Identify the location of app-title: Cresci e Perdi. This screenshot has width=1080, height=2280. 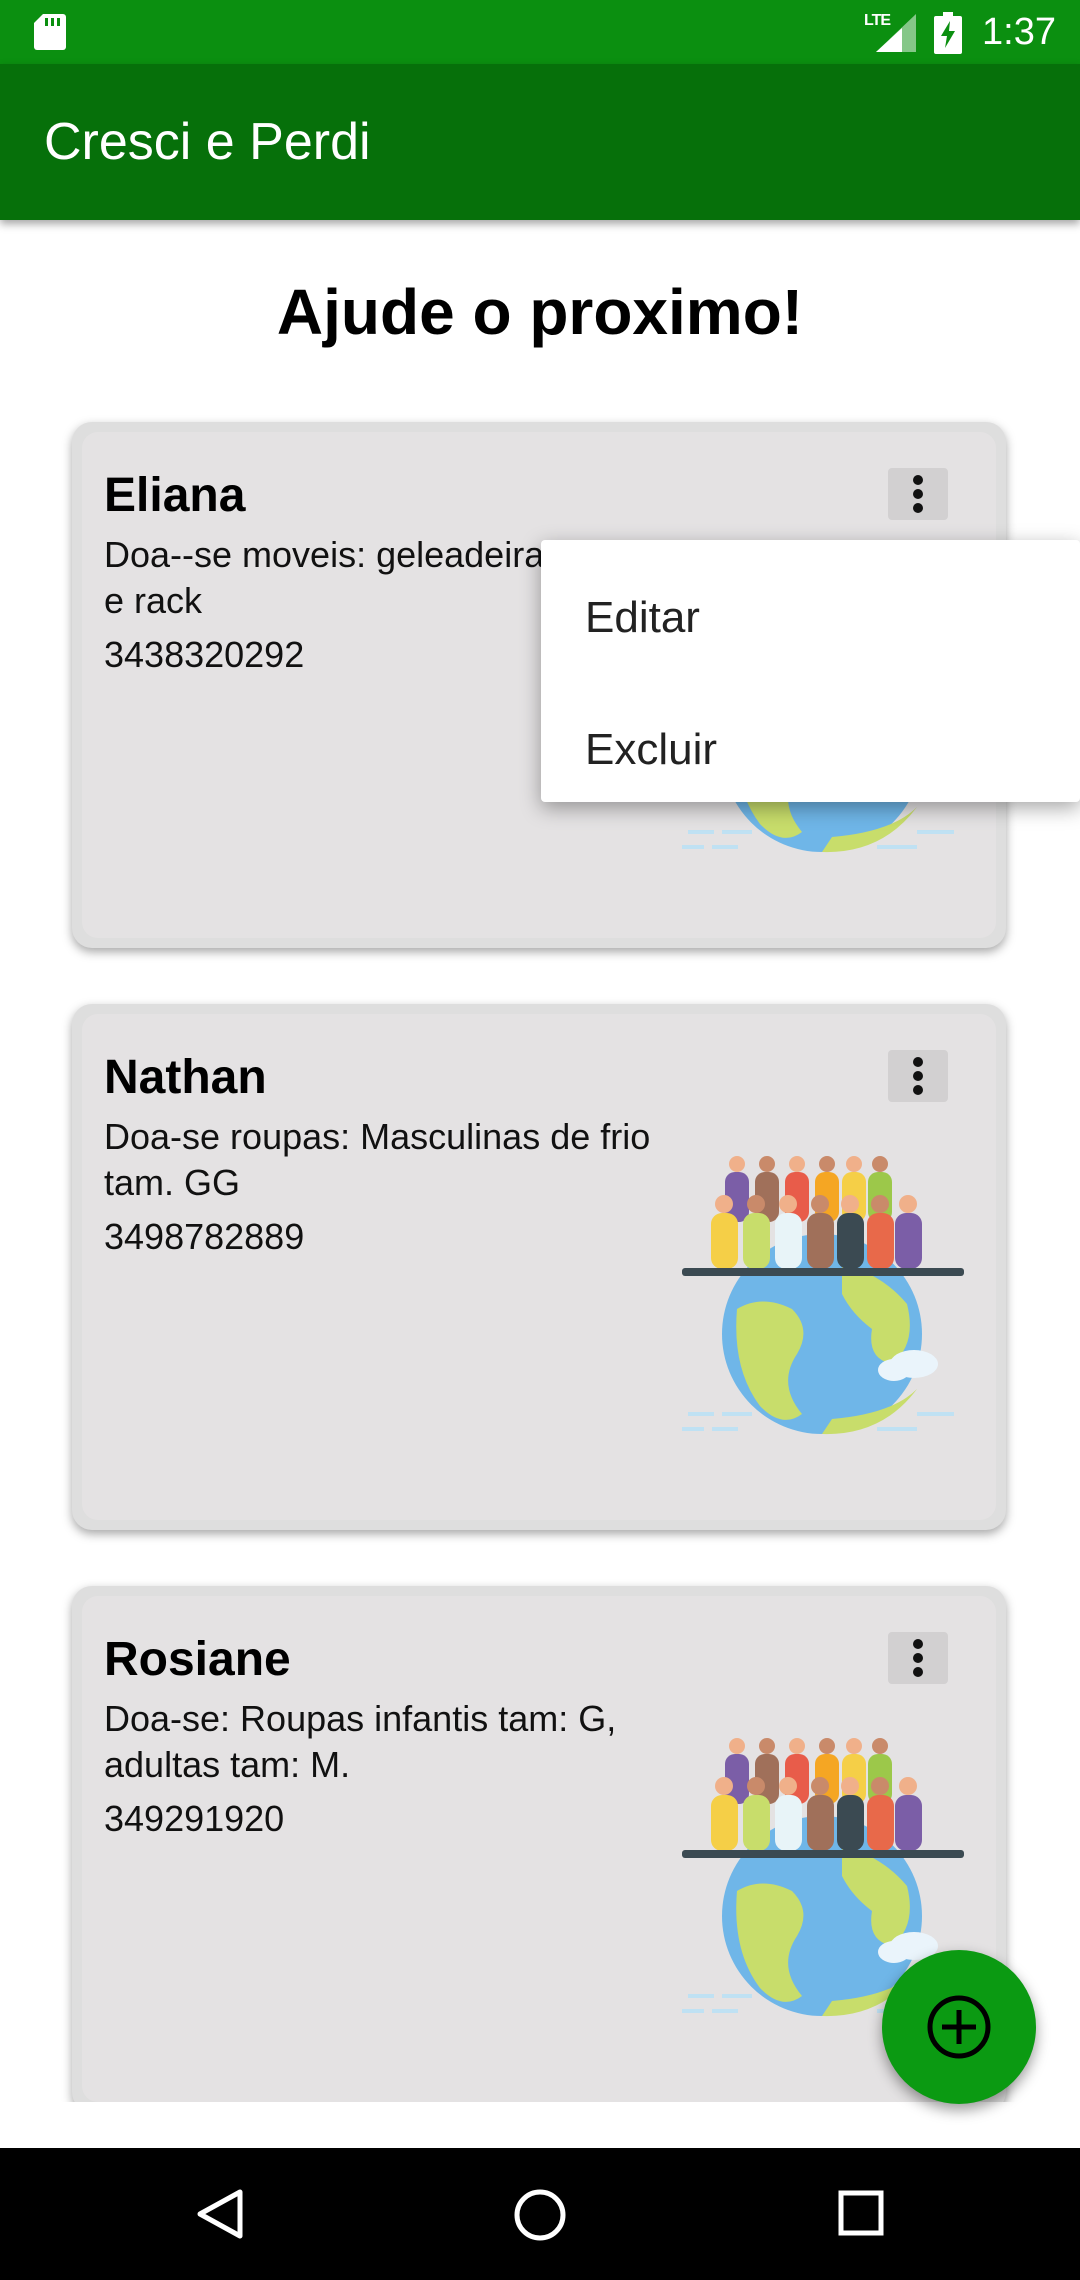
(207, 142).